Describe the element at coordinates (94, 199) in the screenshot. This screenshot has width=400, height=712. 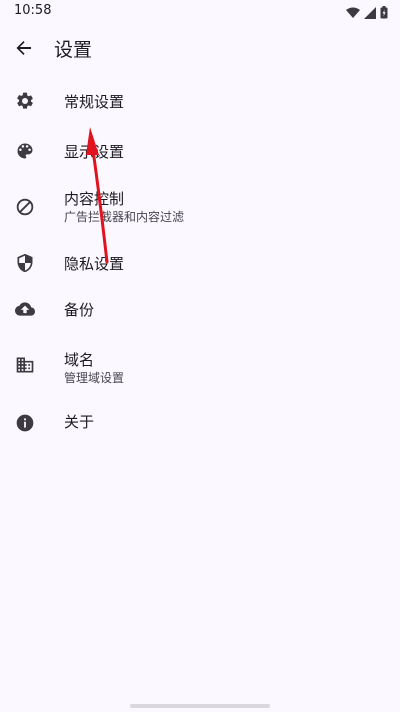
I see `settings-item-label: 内容控制` at that location.